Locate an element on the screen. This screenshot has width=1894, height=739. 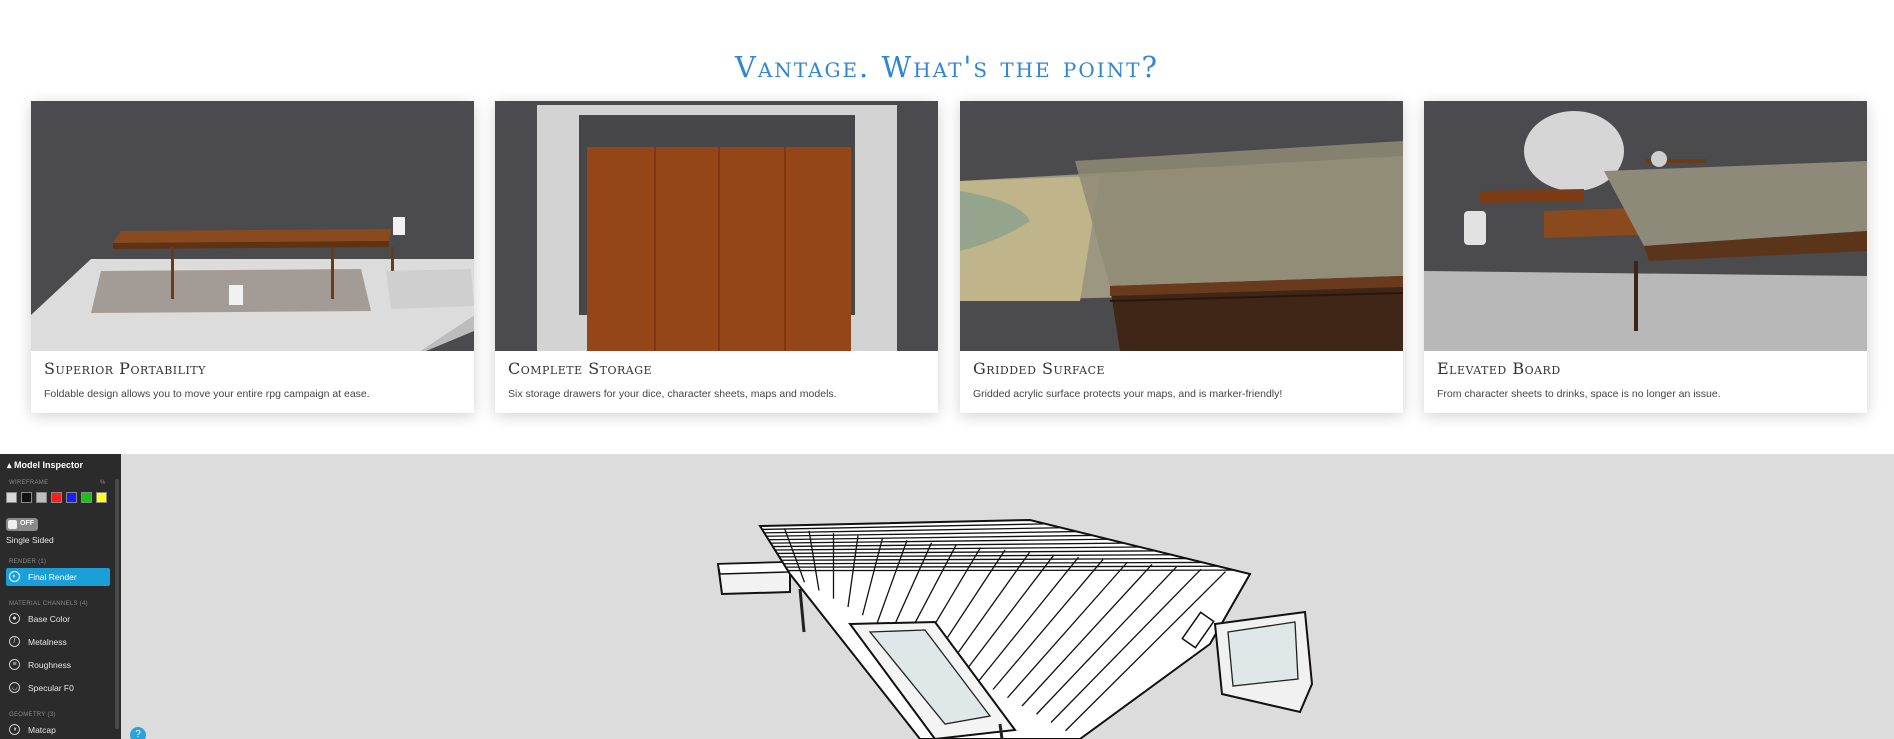
help-icon: ? is located at coordinates (138, 733).